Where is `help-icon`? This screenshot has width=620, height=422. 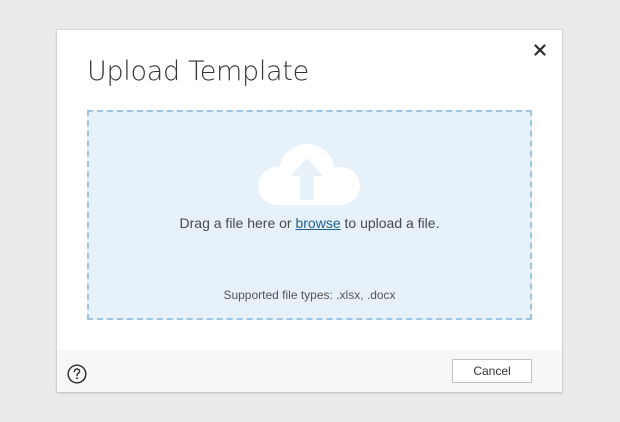
help-icon is located at coordinates (77, 374).